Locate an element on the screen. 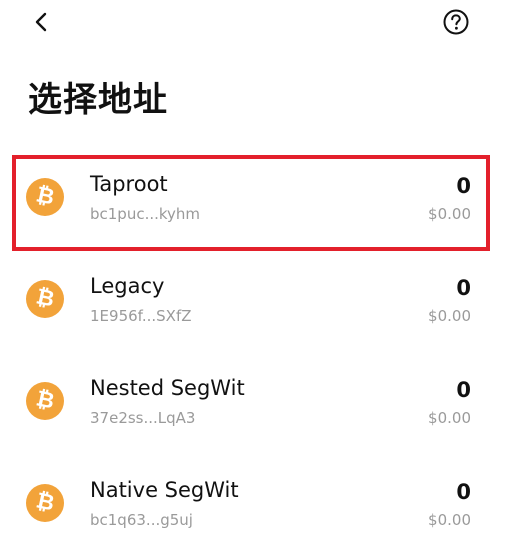  address-type-label: Legacy is located at coordinates (127, 286).